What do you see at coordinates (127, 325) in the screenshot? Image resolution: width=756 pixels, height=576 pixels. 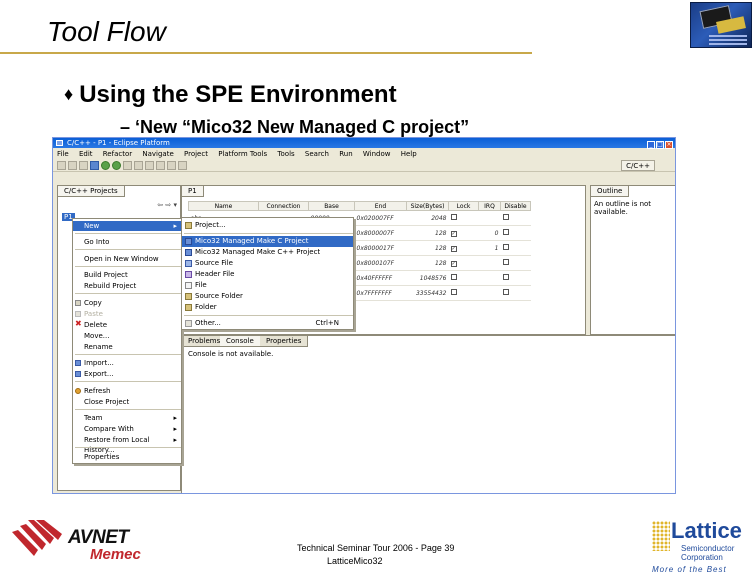 I see `menu-item-delete: ✖ Delete` at bounding box center [127, 325].